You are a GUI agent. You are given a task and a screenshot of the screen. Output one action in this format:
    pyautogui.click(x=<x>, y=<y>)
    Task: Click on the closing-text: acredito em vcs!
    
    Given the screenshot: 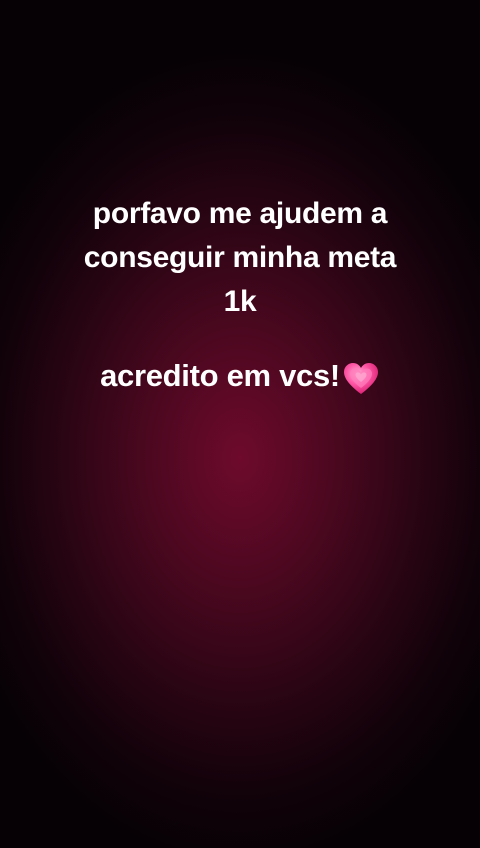 What is the action you would take?
    pyautogui.click(x=240, y=376)
    